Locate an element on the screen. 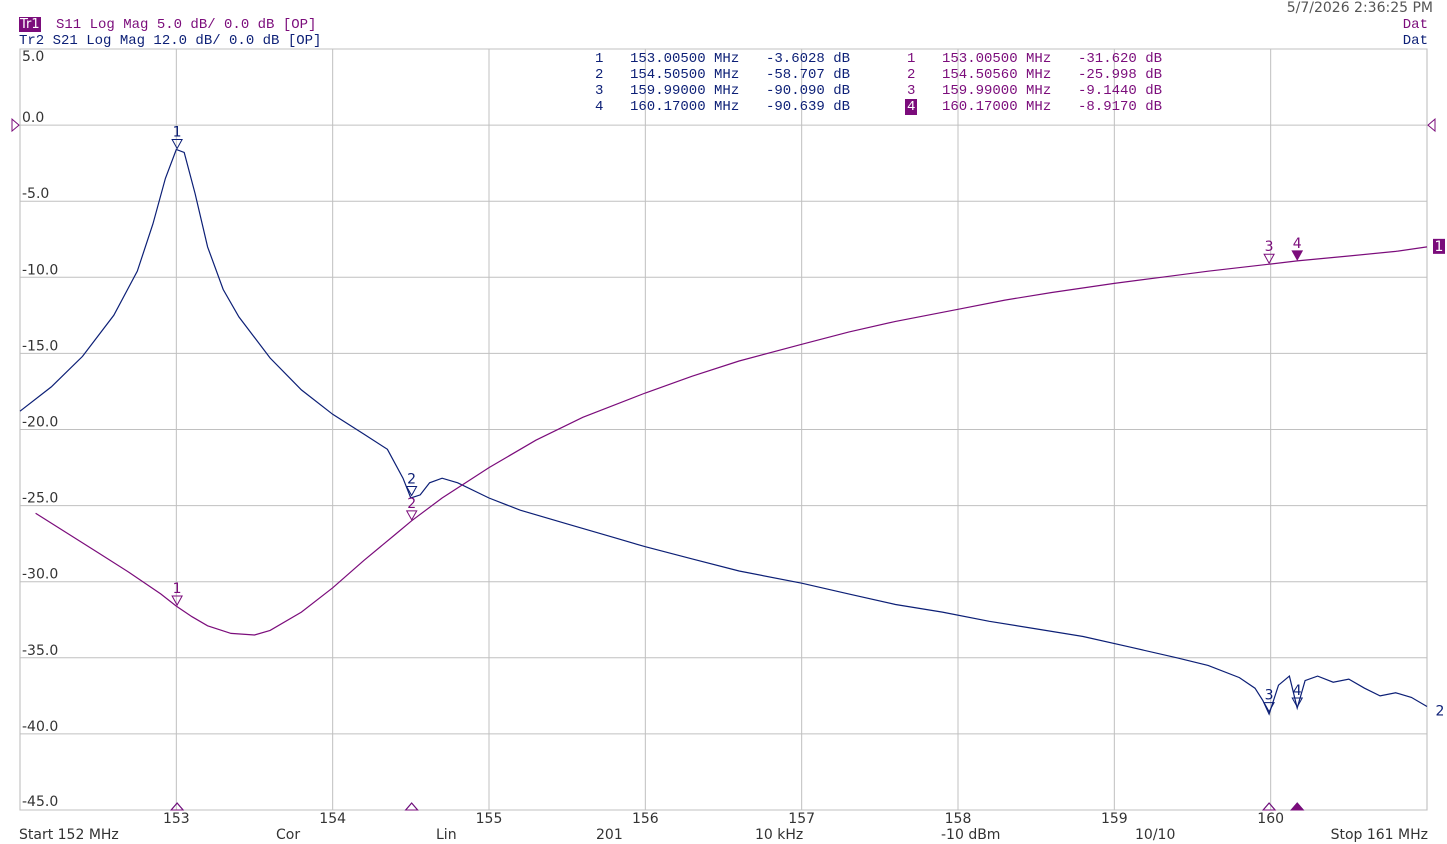  marker-value: -8.9170 dB is located at coordinates (1120, 107).